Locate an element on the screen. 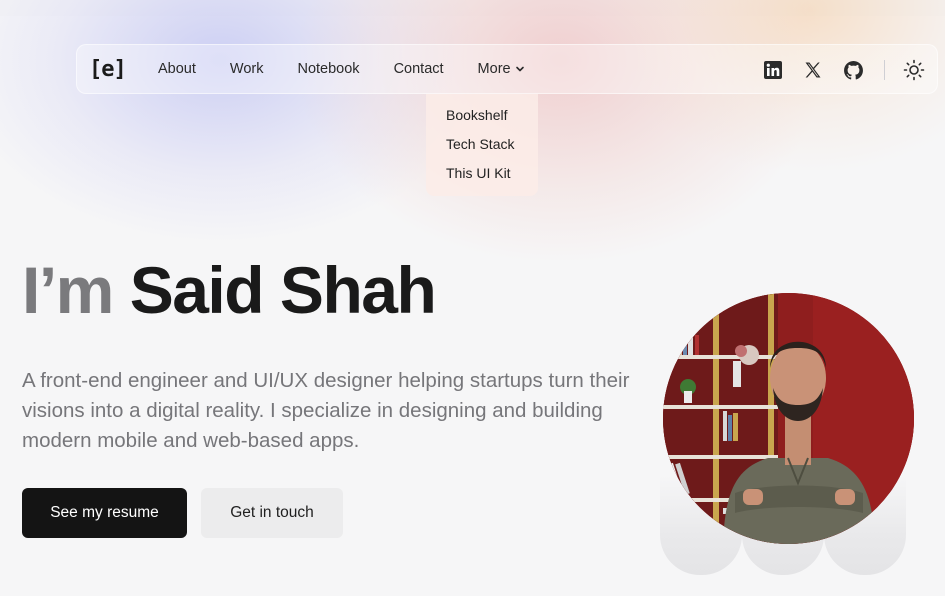 The height and width of the screenshot is (596, 945). hero-greeting: I’m is located at coordinates (68, 290).